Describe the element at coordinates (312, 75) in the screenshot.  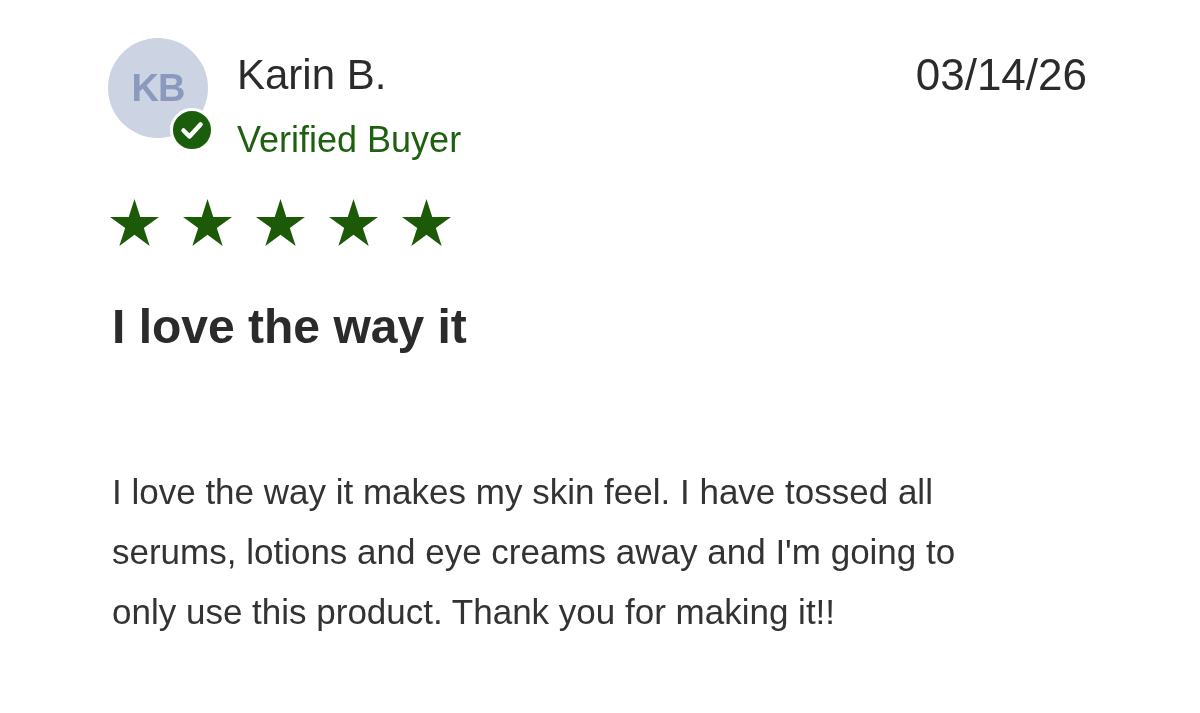
I see `reviewer-name: Karin B.` at that location.